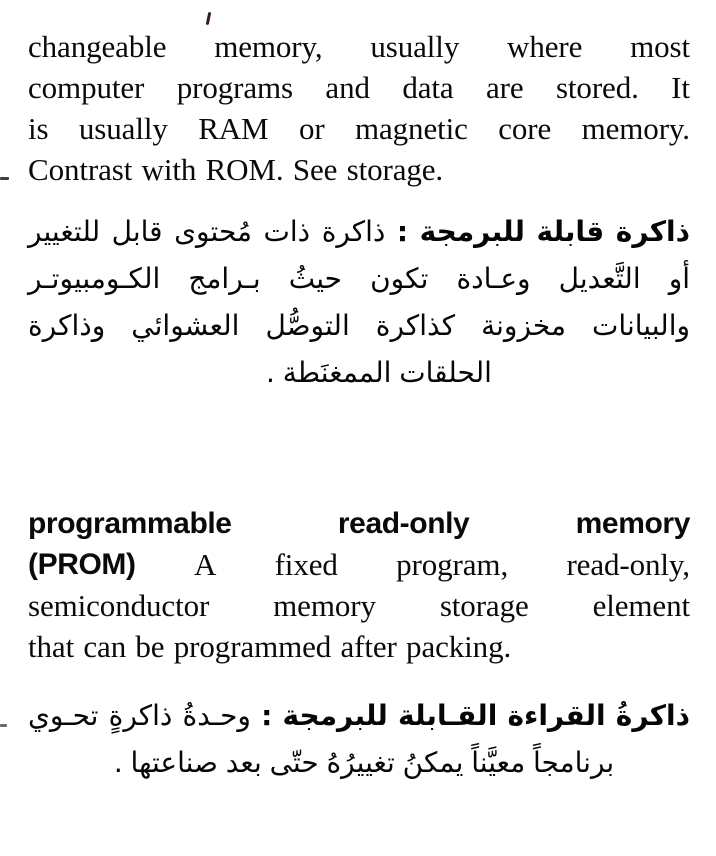  What do you see at coordinates (307, 325) in the screenshot?
I see `arabic-word: التوصُّل` at bounding box center [307, 325].